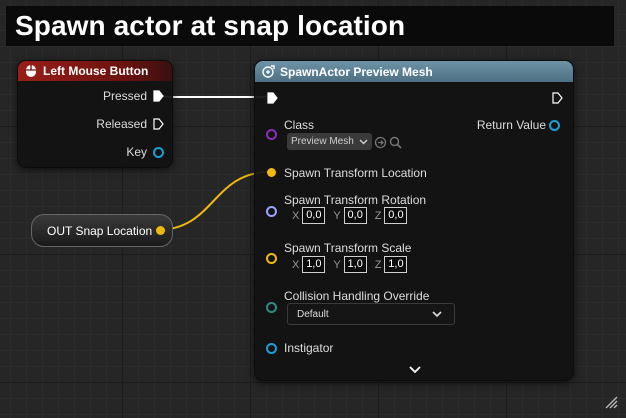 This screenshot has width=626, height=418. I want to click on collision-pin, so click(271, 307).